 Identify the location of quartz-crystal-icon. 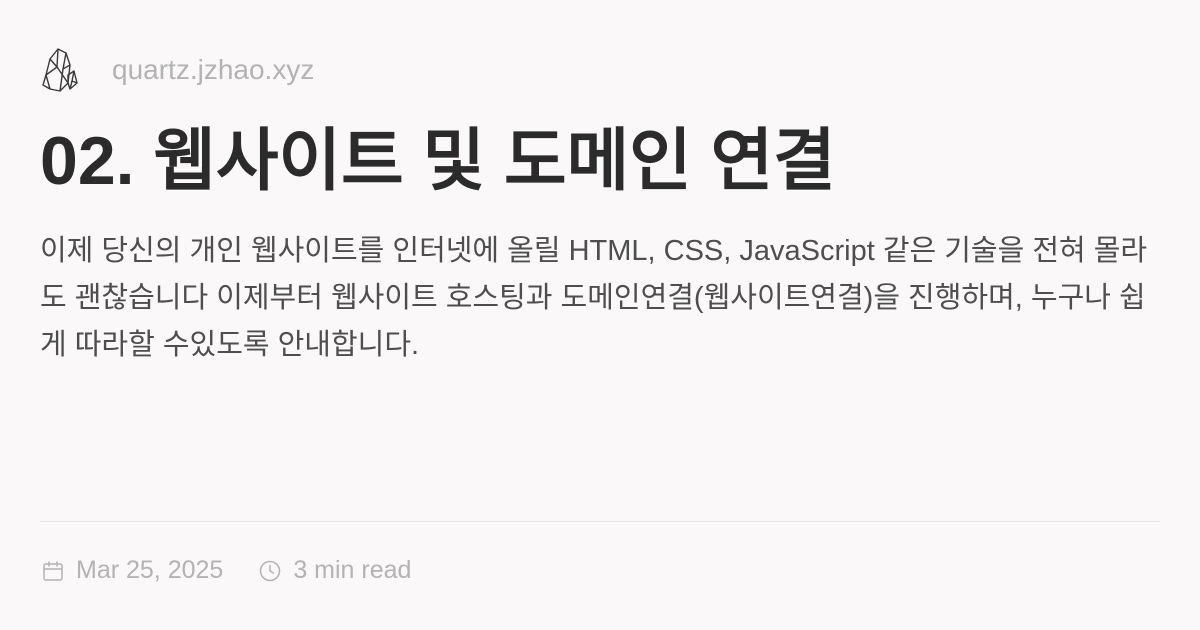
(68, 70).